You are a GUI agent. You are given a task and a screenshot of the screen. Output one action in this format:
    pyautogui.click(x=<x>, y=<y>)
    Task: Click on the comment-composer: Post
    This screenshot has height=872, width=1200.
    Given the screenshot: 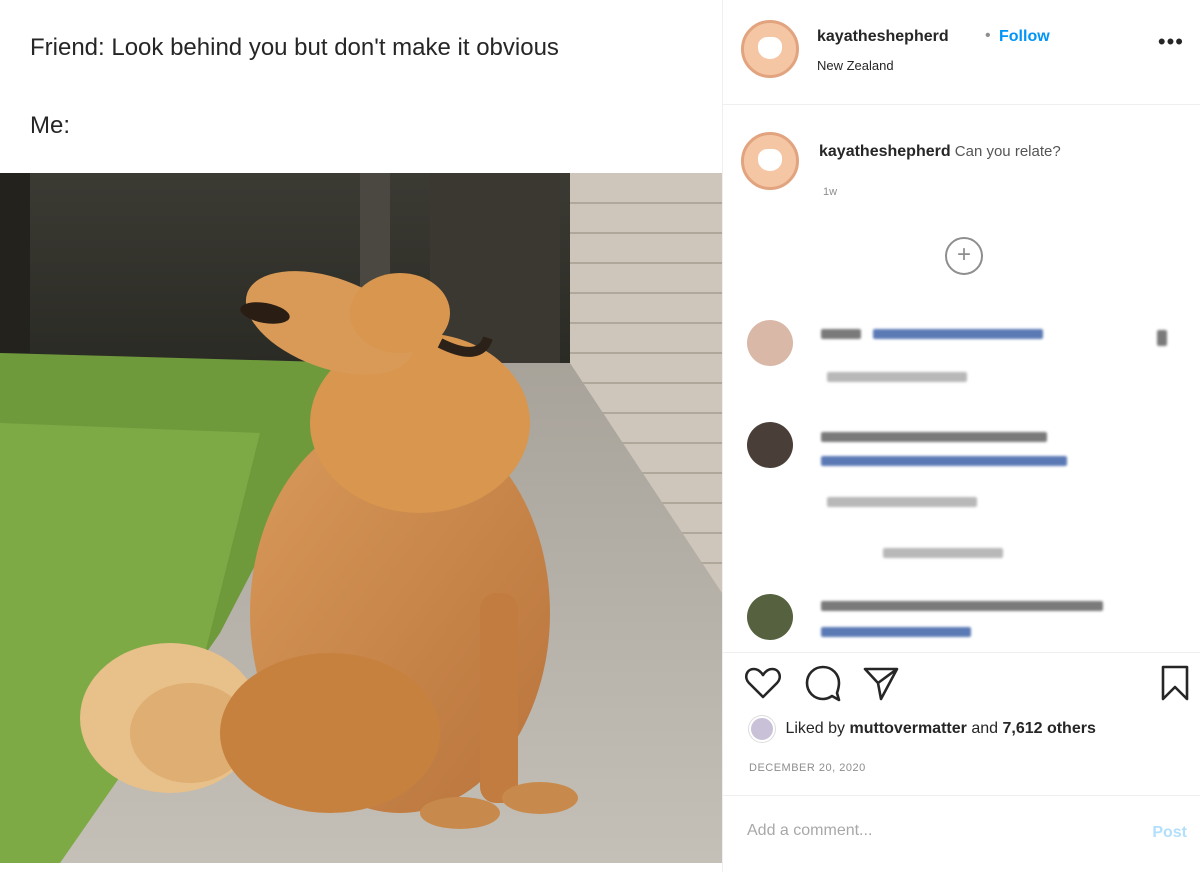 What is the action you would take?
    pyautogui.click(x=961, y=833)
    